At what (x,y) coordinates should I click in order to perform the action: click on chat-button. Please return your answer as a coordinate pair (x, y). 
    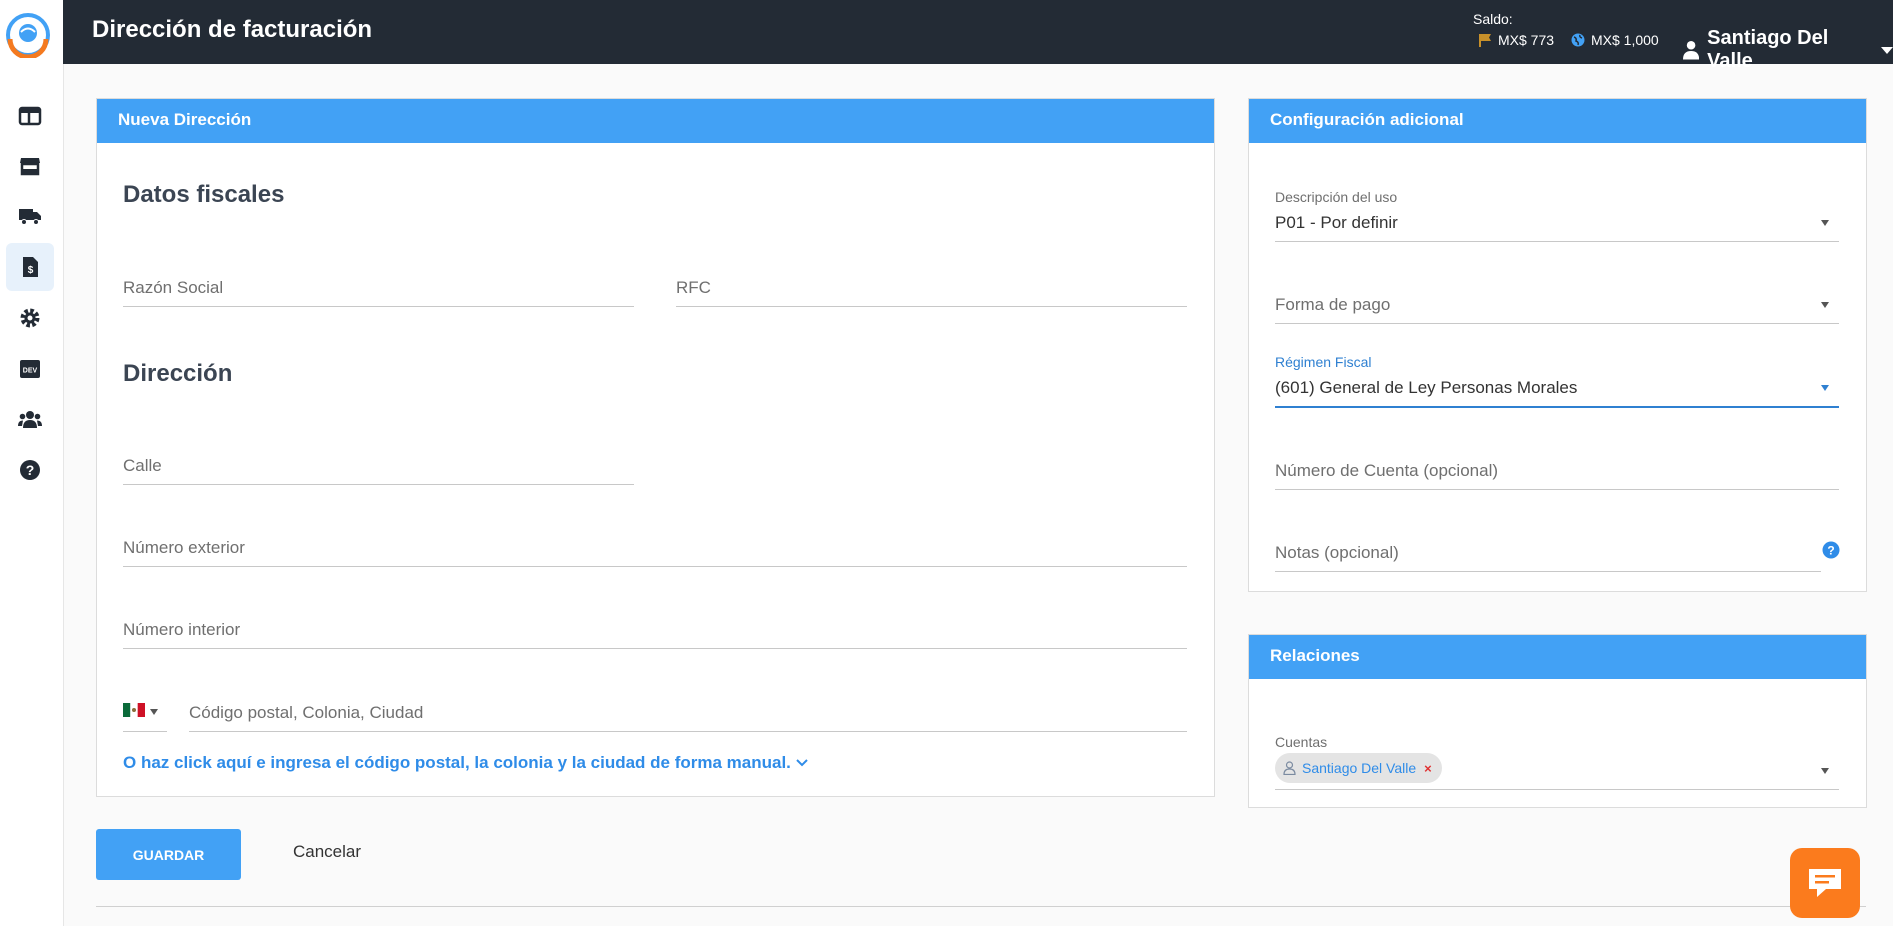
    Looking at the image, I should click on (1825, 883).